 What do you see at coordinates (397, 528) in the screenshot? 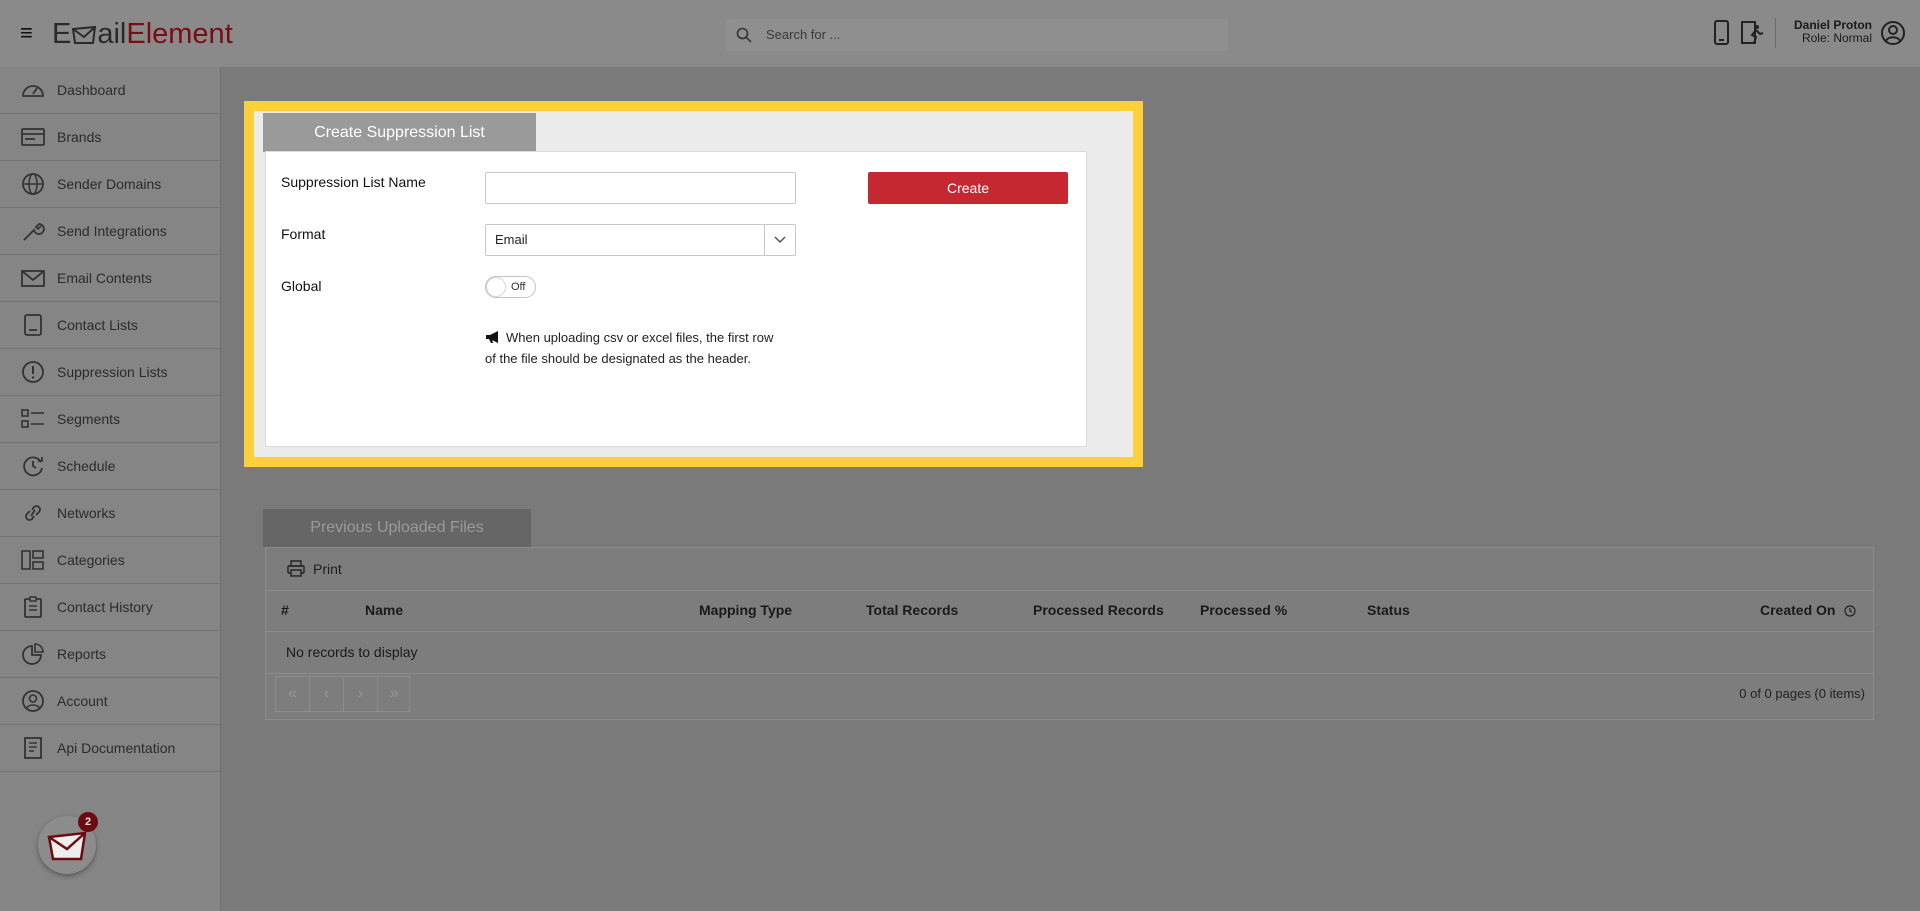
I see `tab-previous-uploaded-files: Previous Uploaded Files` at bounding box center [397, 528].